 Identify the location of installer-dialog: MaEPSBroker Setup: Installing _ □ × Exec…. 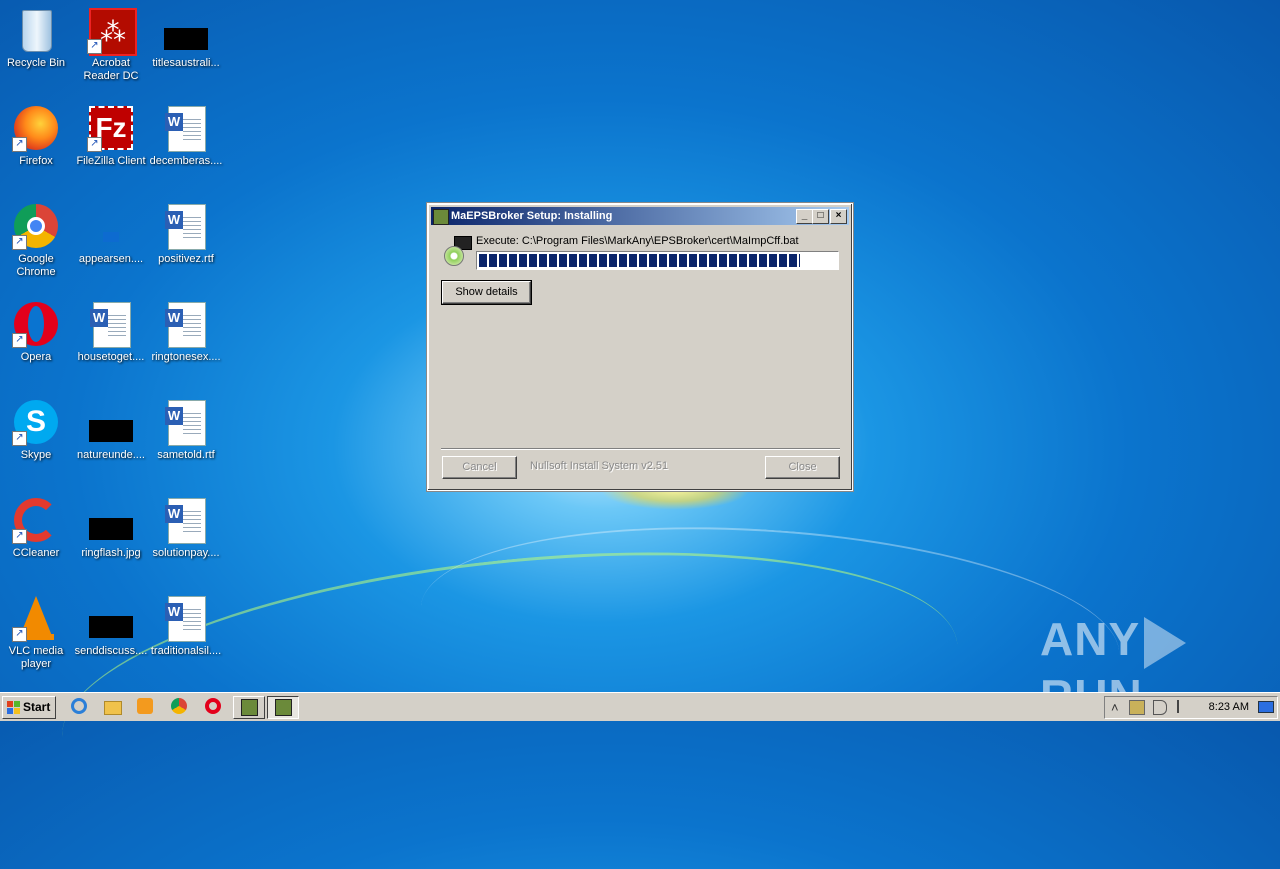
(640, 347).